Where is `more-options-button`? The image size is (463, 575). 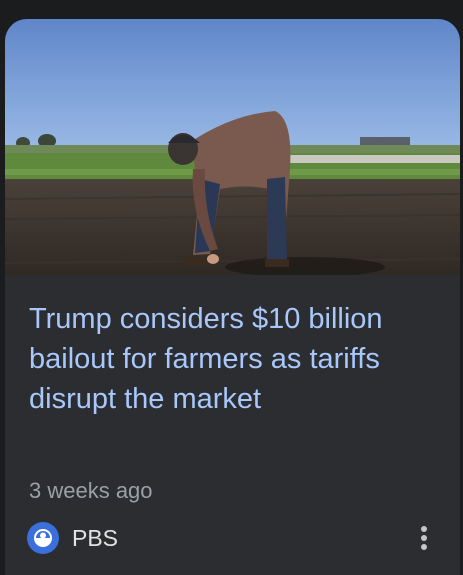 more-options-button is located at coordinates (424, 538).